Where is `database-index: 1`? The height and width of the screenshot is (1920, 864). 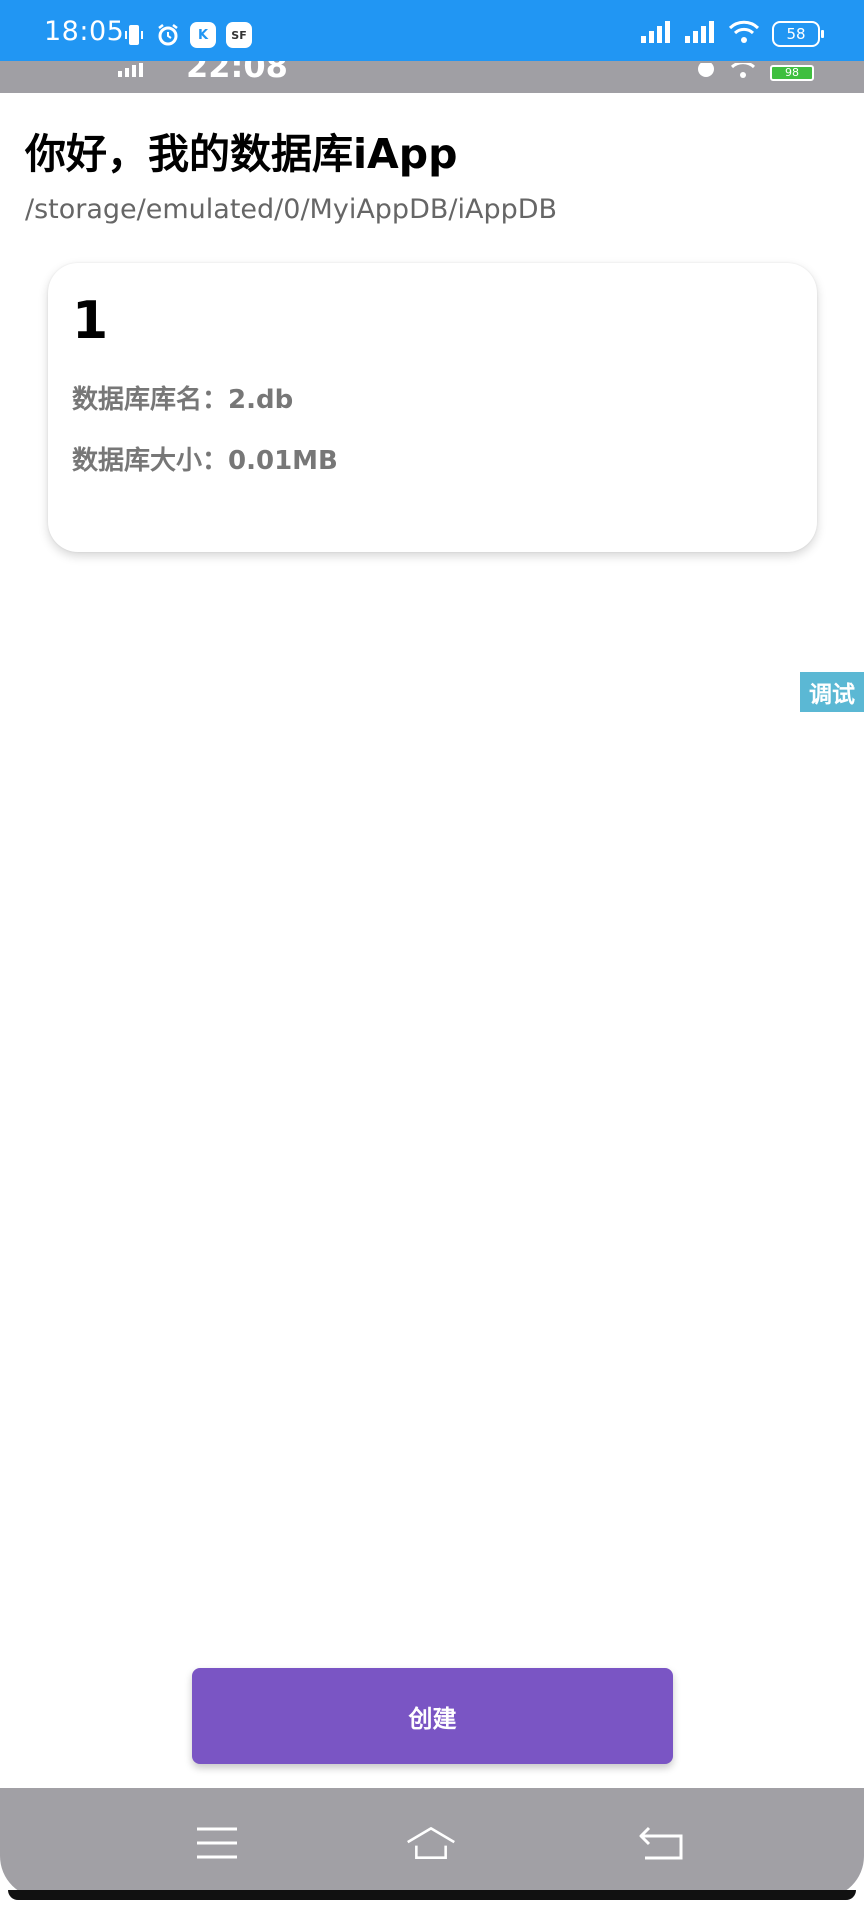 database-index: 1 is located at coordinates (90, 321).